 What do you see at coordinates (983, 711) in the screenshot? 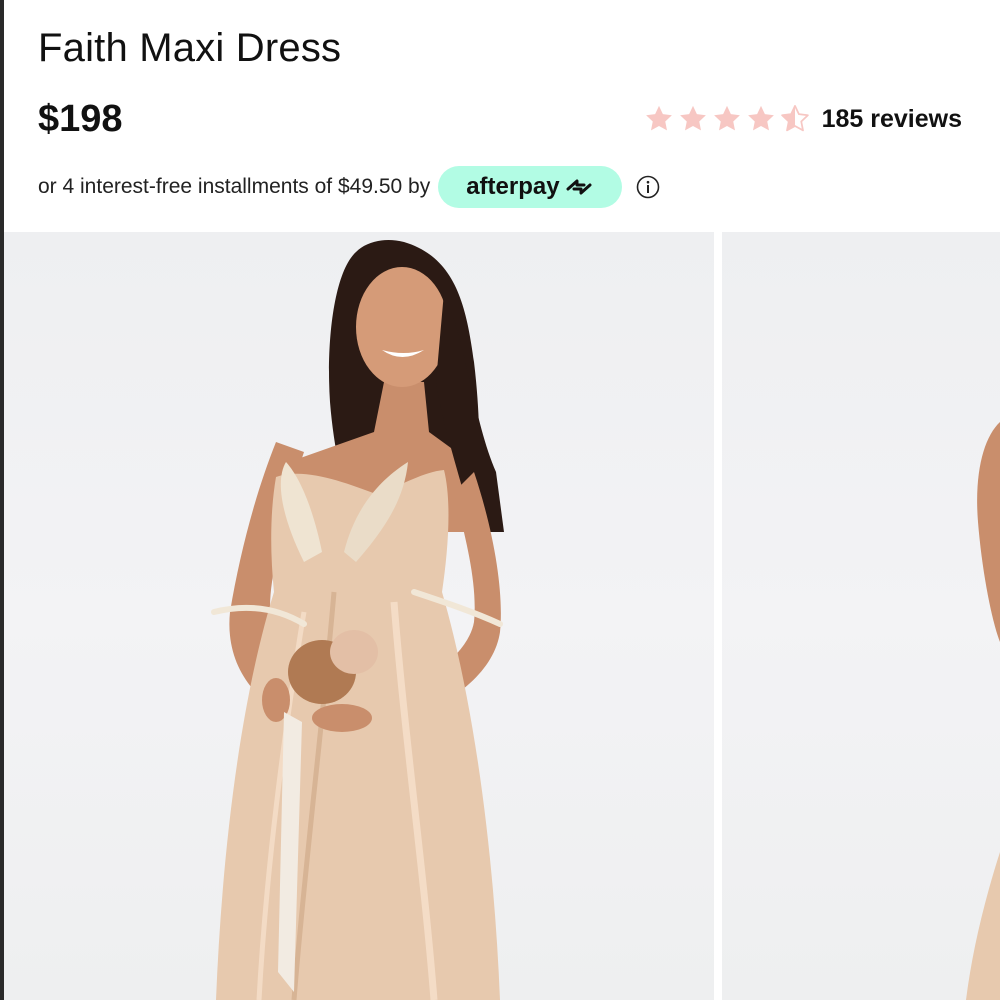
I see `model-photo-partial` at bounding box center [983, 711].